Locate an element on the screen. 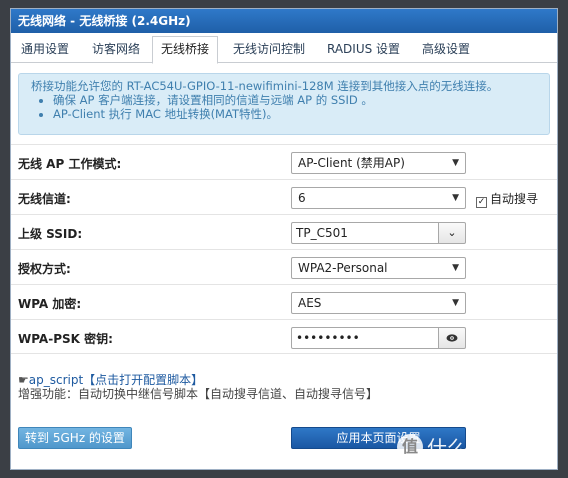 The height and width of the screenshot is (478, 568). wpa-encryption-value: AES is located at coordinates (310, 303).